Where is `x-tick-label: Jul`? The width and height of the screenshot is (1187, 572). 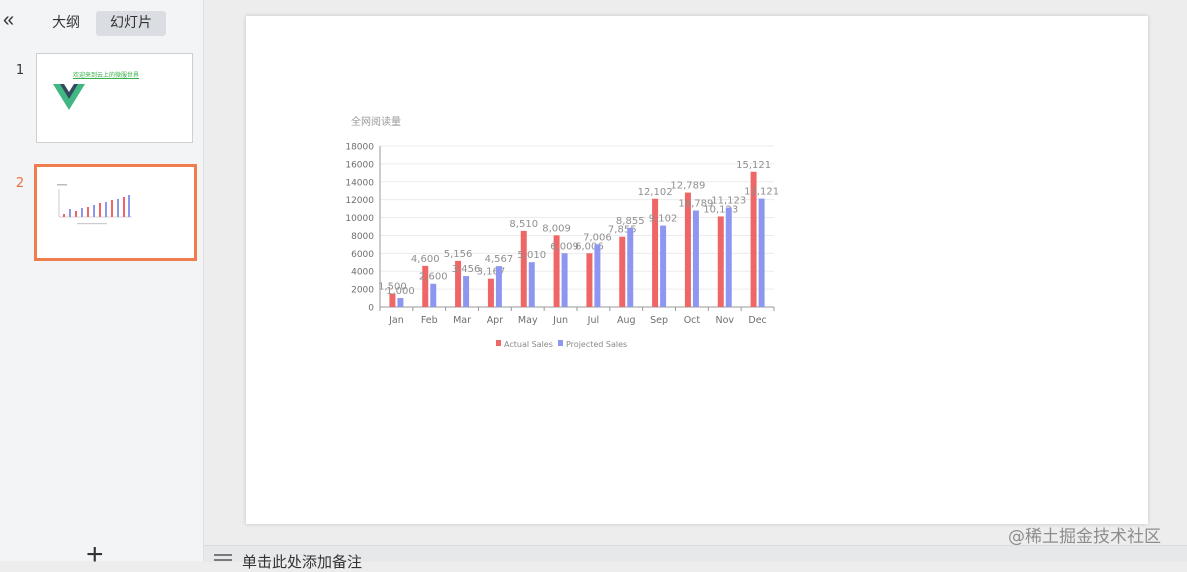
x-tick-label: Jul is located at coordinates (593, 320).